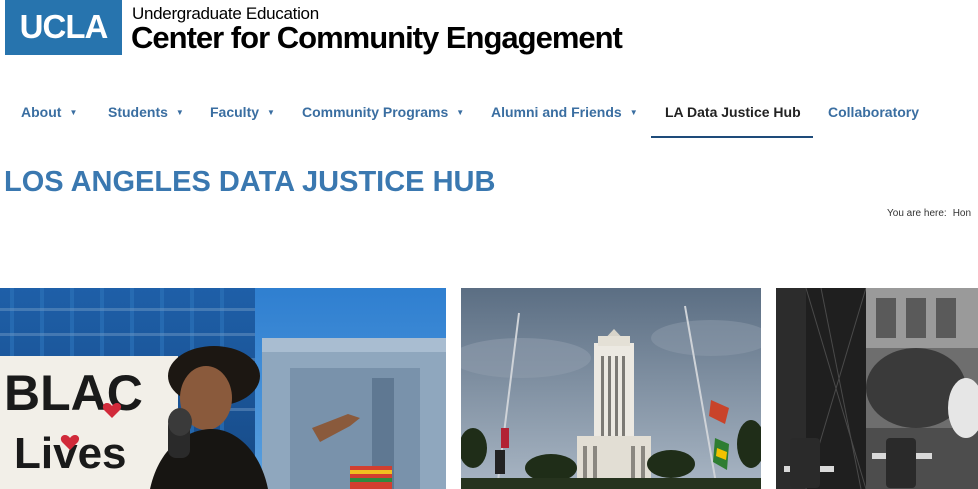  I want to click on breadcrumb-prefix: You are here:, so click(917, 213).